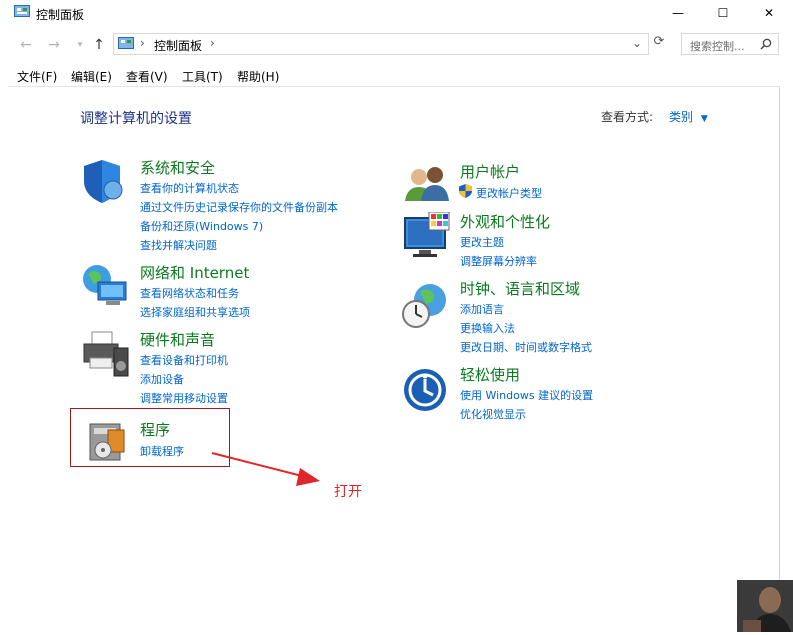  What do you see at coordinates (265, 469) in the screenshot?
I see `annotation-arrow` at bounding box center [265, 469].